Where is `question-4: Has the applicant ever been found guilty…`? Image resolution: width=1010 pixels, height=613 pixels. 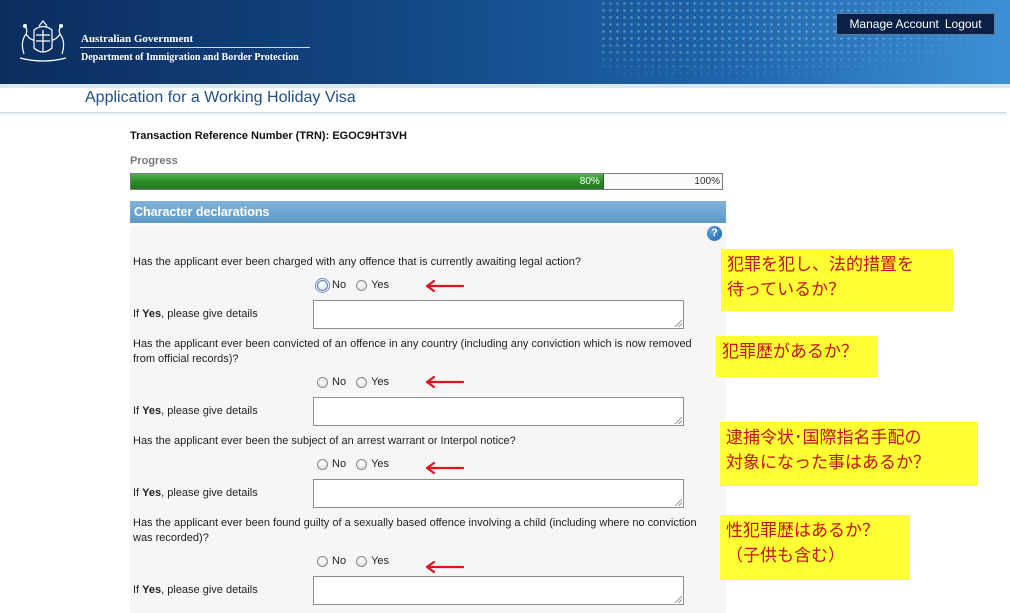
question-4: Has the applicant ever been found guilty… is located at coordinates (415, 530).